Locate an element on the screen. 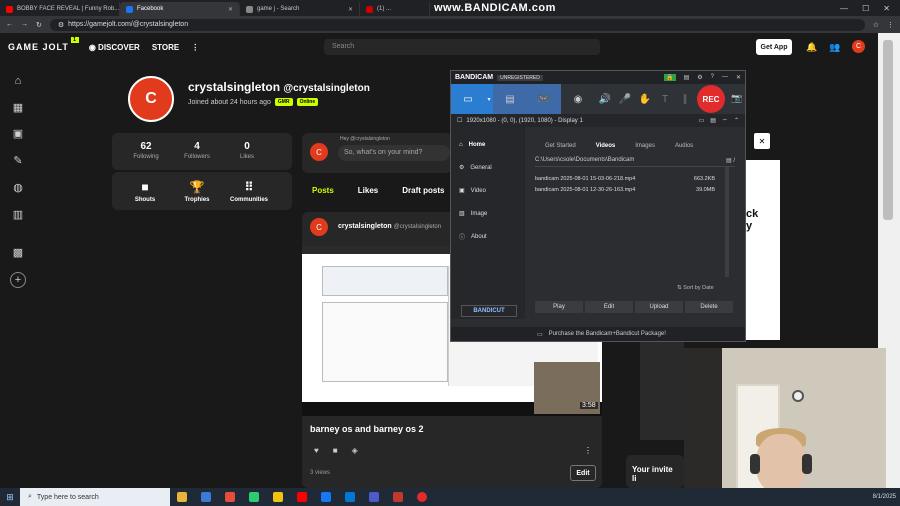 The image size is (900, 506). invite-card: Your invite li is located at coordinates (655, 471).